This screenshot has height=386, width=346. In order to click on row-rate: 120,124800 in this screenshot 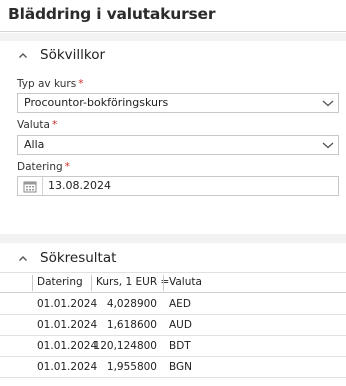, I will do `click(125, 346)`.